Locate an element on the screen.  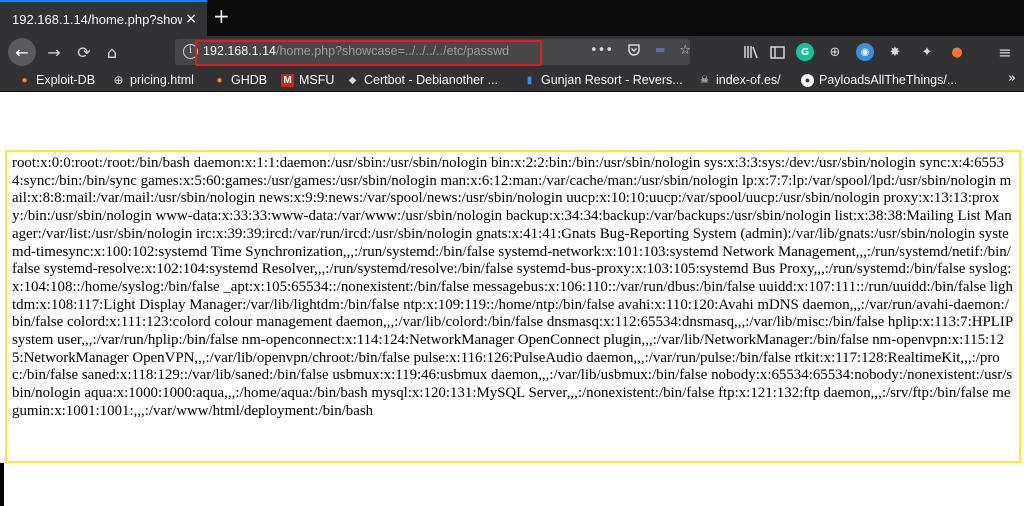
pocket-icon is located at coordinates (634, 52).